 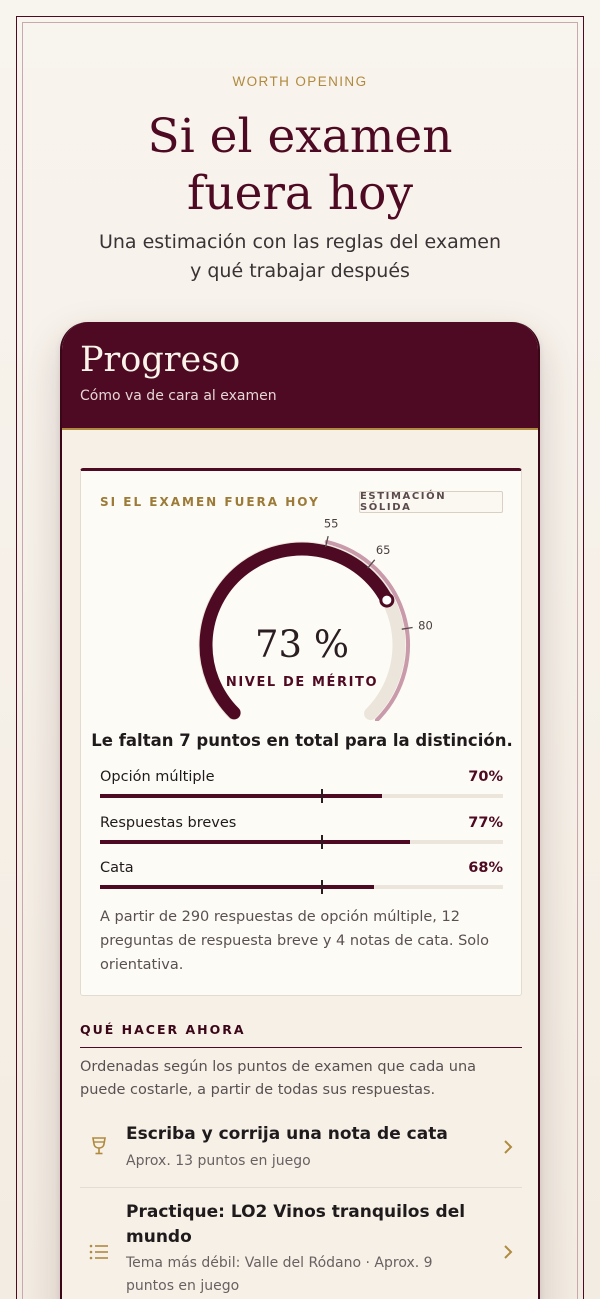 What do you see at coordinates (300, 376) in the screenshot?
I see `app-header: Progreso Cómo va de cara al examen` at bounding box center [300, 376].